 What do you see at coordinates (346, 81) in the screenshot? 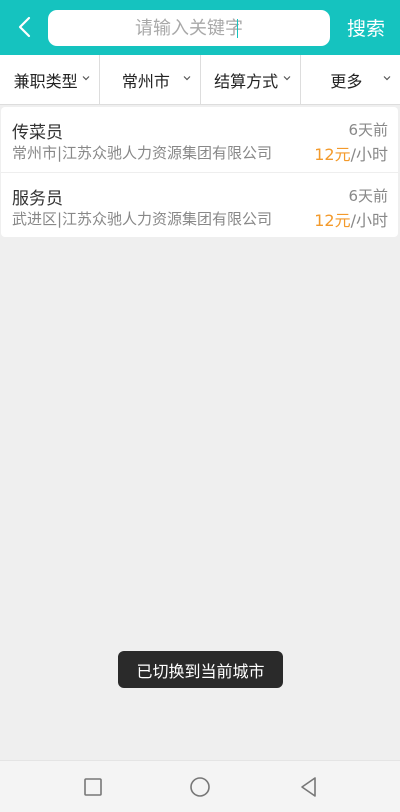
I see `filter-label: 更多` at bounding box center [346, 81].